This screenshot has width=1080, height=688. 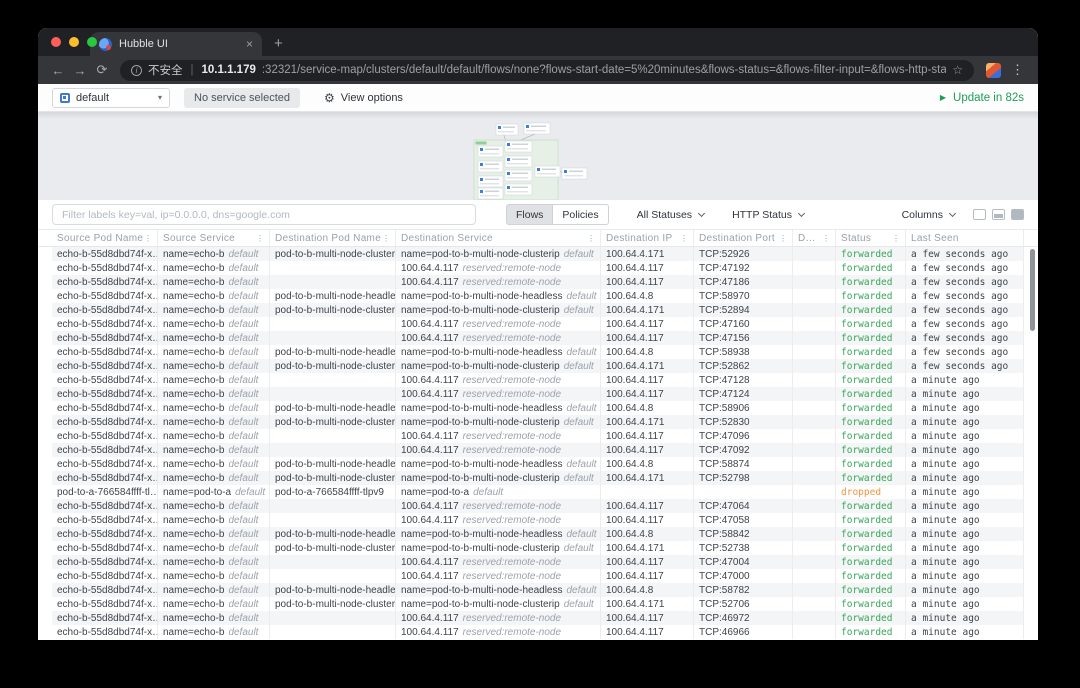 I want to click on column-header-destination-port: Destination Port ⋮, so click(x=743, y=238).